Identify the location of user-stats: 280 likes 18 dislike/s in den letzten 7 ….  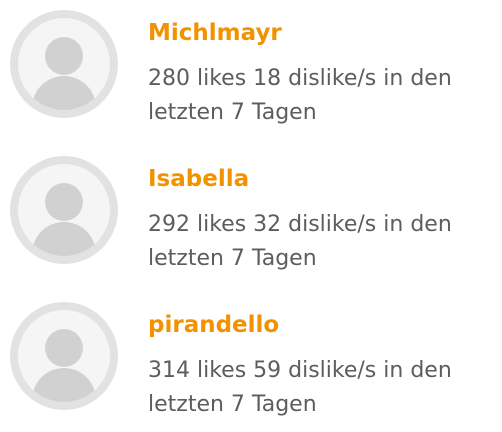
(325, 96).